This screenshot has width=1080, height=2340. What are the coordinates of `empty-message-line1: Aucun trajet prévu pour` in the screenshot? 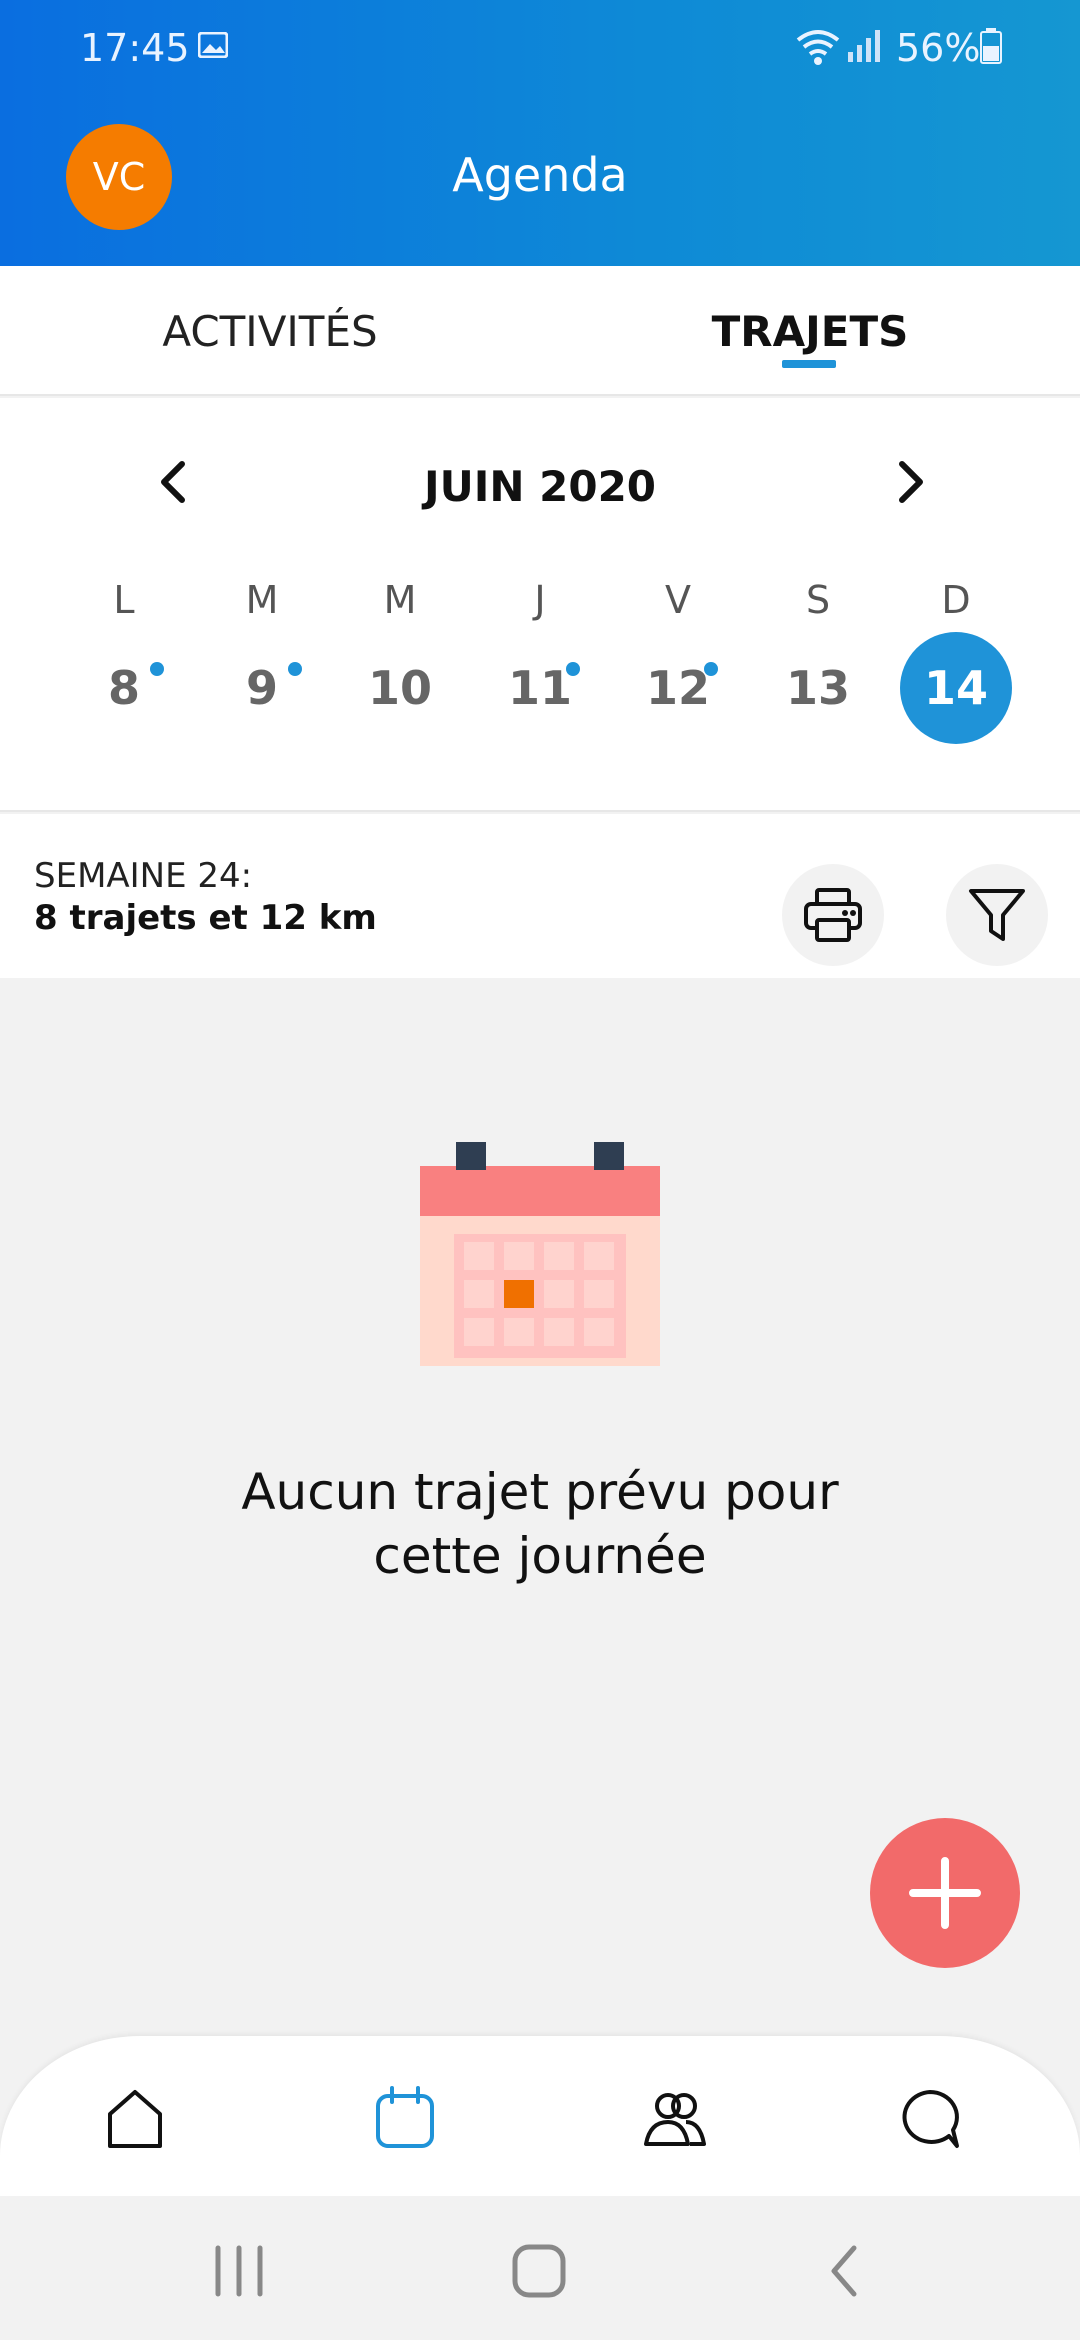 It's located at (540, 1492).